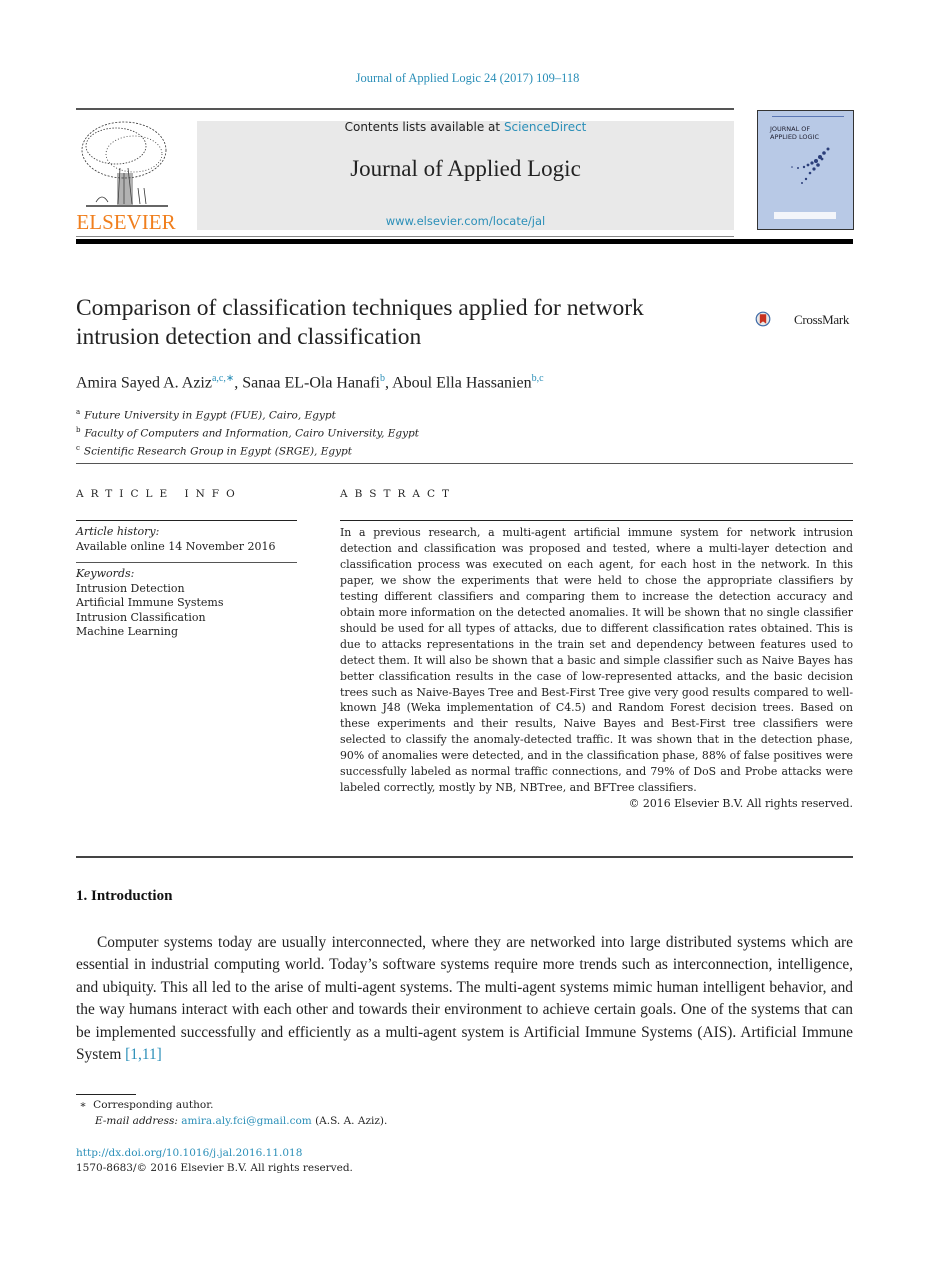 The width and height of the screenshot is (935, 1266). What do you see at coordinates (464, 463) in the screenshot?
I see `section-rule` at bounding box center [464, 463].